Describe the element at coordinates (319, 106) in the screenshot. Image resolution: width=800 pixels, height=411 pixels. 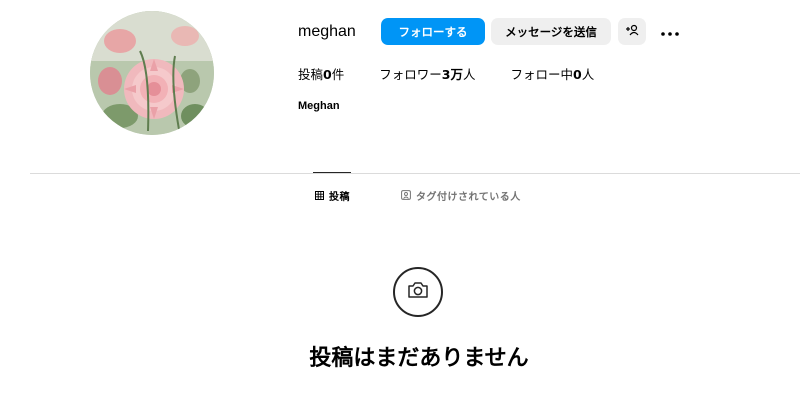
I see `full-name: Meghan` at that location.